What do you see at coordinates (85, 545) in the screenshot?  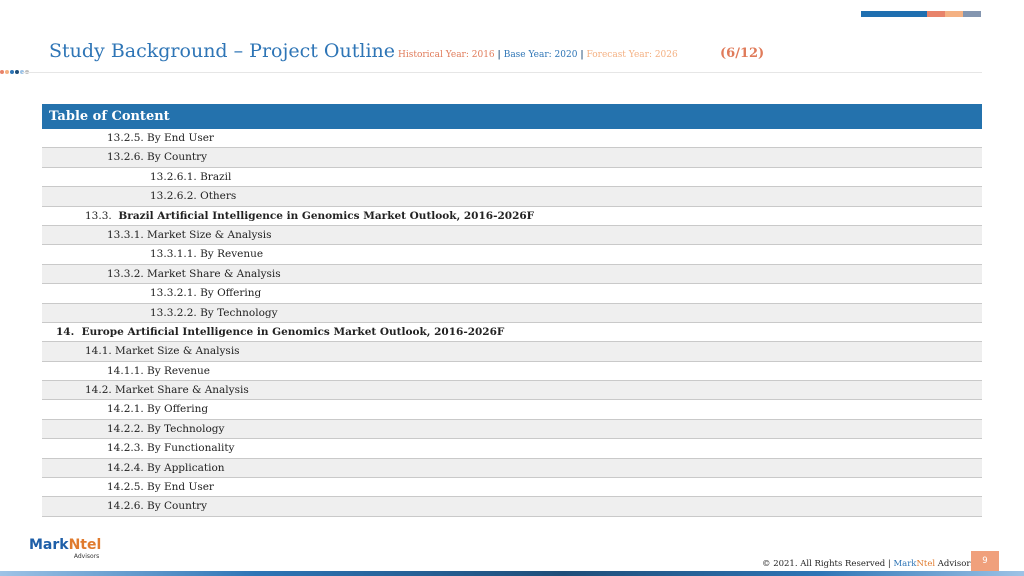 I see `logo-ntel-text: Ntel` at bounding box center [85, 545].